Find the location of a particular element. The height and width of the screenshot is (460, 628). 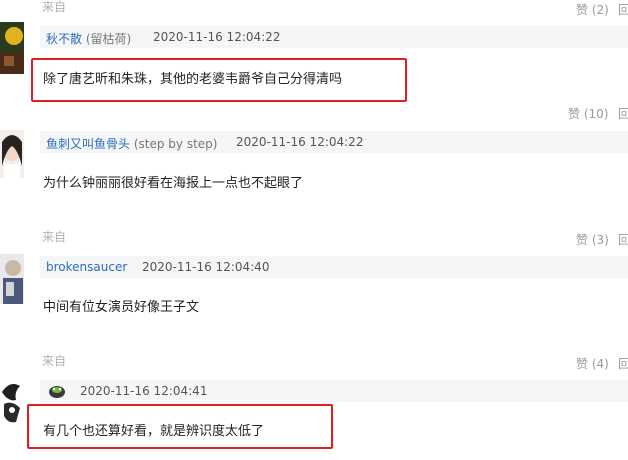

comment-meta-bar is located at coordinates (334, 267).